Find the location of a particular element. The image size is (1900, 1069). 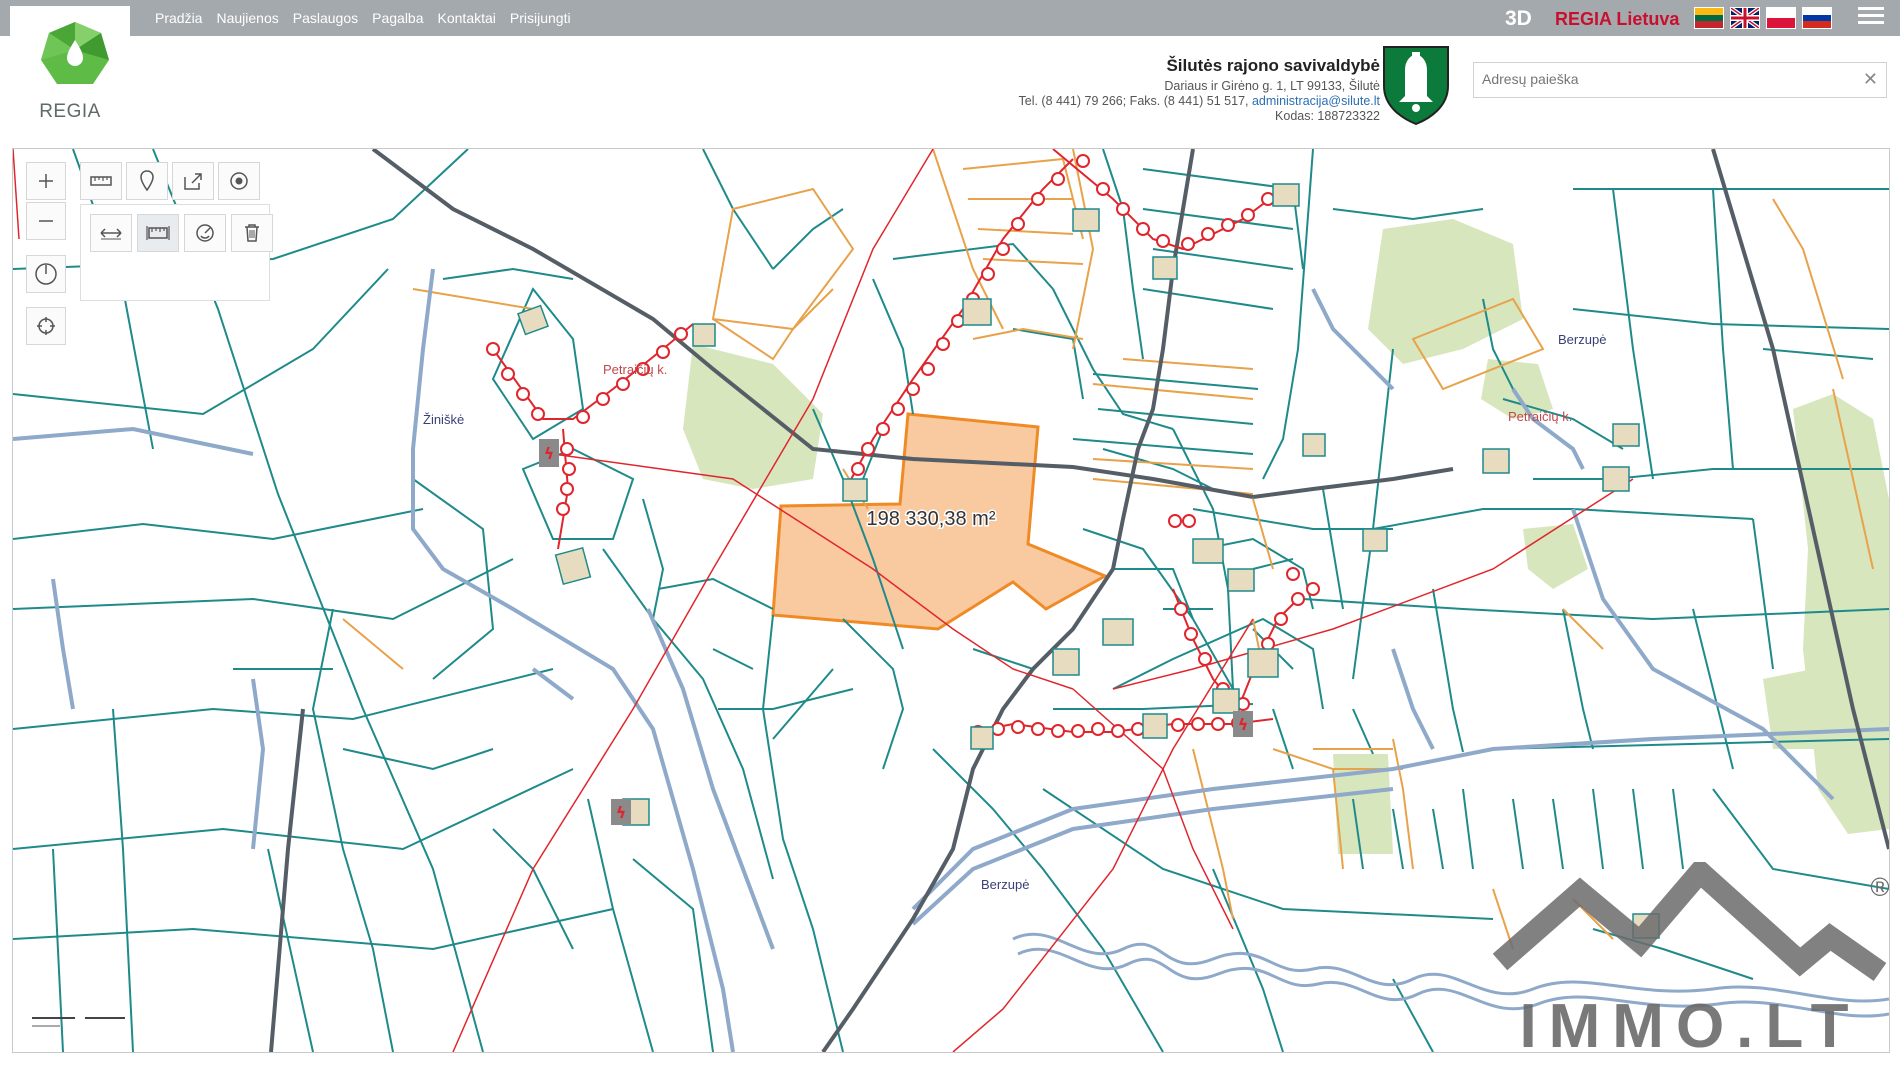

measure-circle-button is located at coordinates (205, 233).